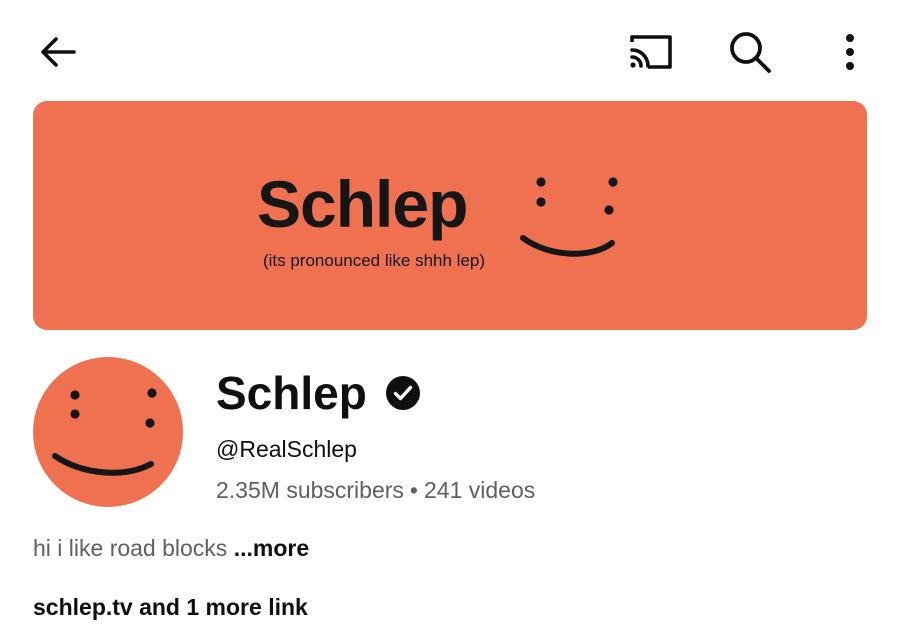 The width and height of the screenshot is (900, 636). I want to click on search-button, so click(750, 52).